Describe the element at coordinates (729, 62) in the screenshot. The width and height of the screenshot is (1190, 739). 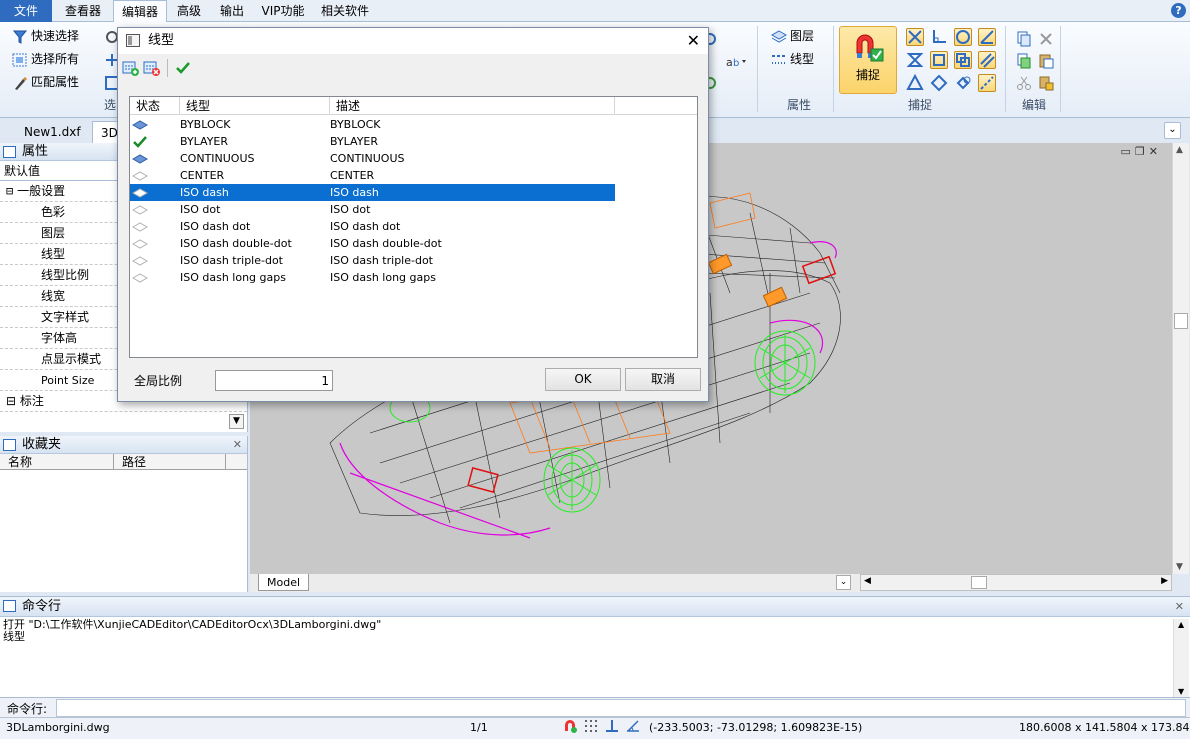
I see `svg-text: a` at that location.